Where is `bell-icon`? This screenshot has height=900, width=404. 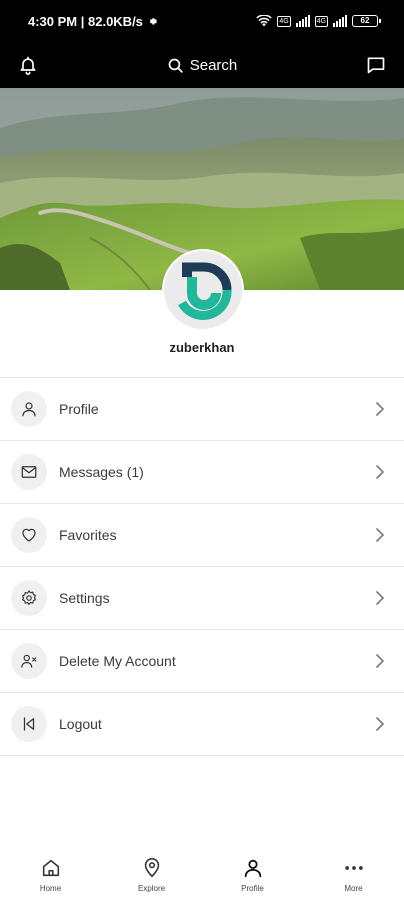 bell-icon is located at coordinates (28, 65).